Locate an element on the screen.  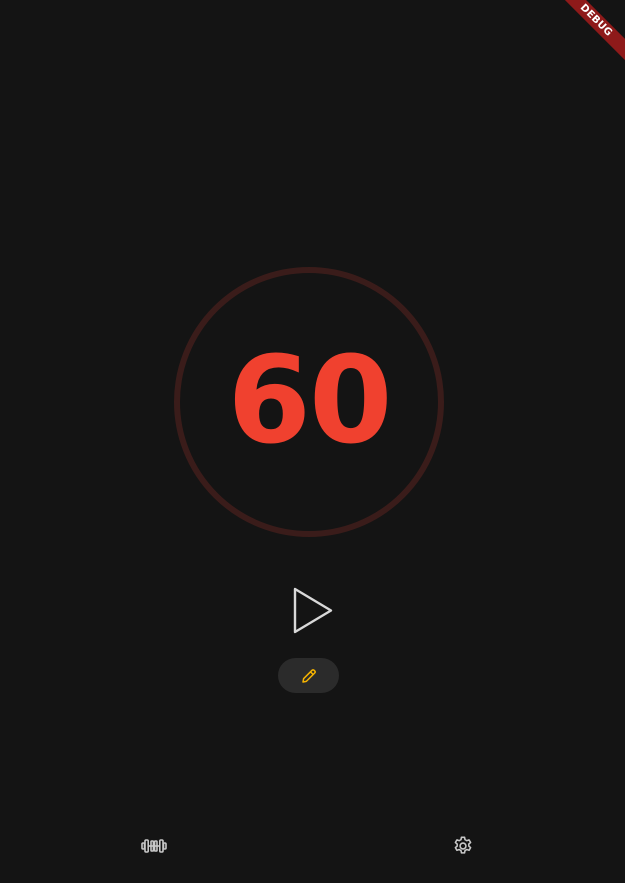
timer-value: 60 is located at coordinates (310, 401).